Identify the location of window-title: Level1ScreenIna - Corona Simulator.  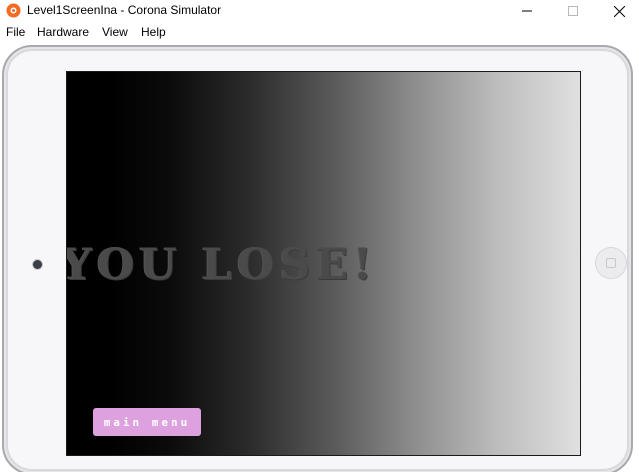
(124, 10).